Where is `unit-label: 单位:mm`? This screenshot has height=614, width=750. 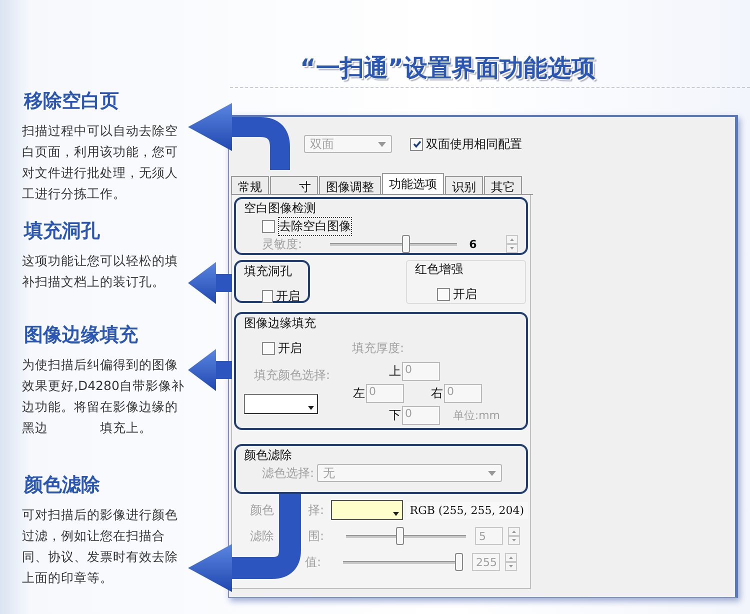 unit-label: 单位:mm is located at coordinates (476, 415).